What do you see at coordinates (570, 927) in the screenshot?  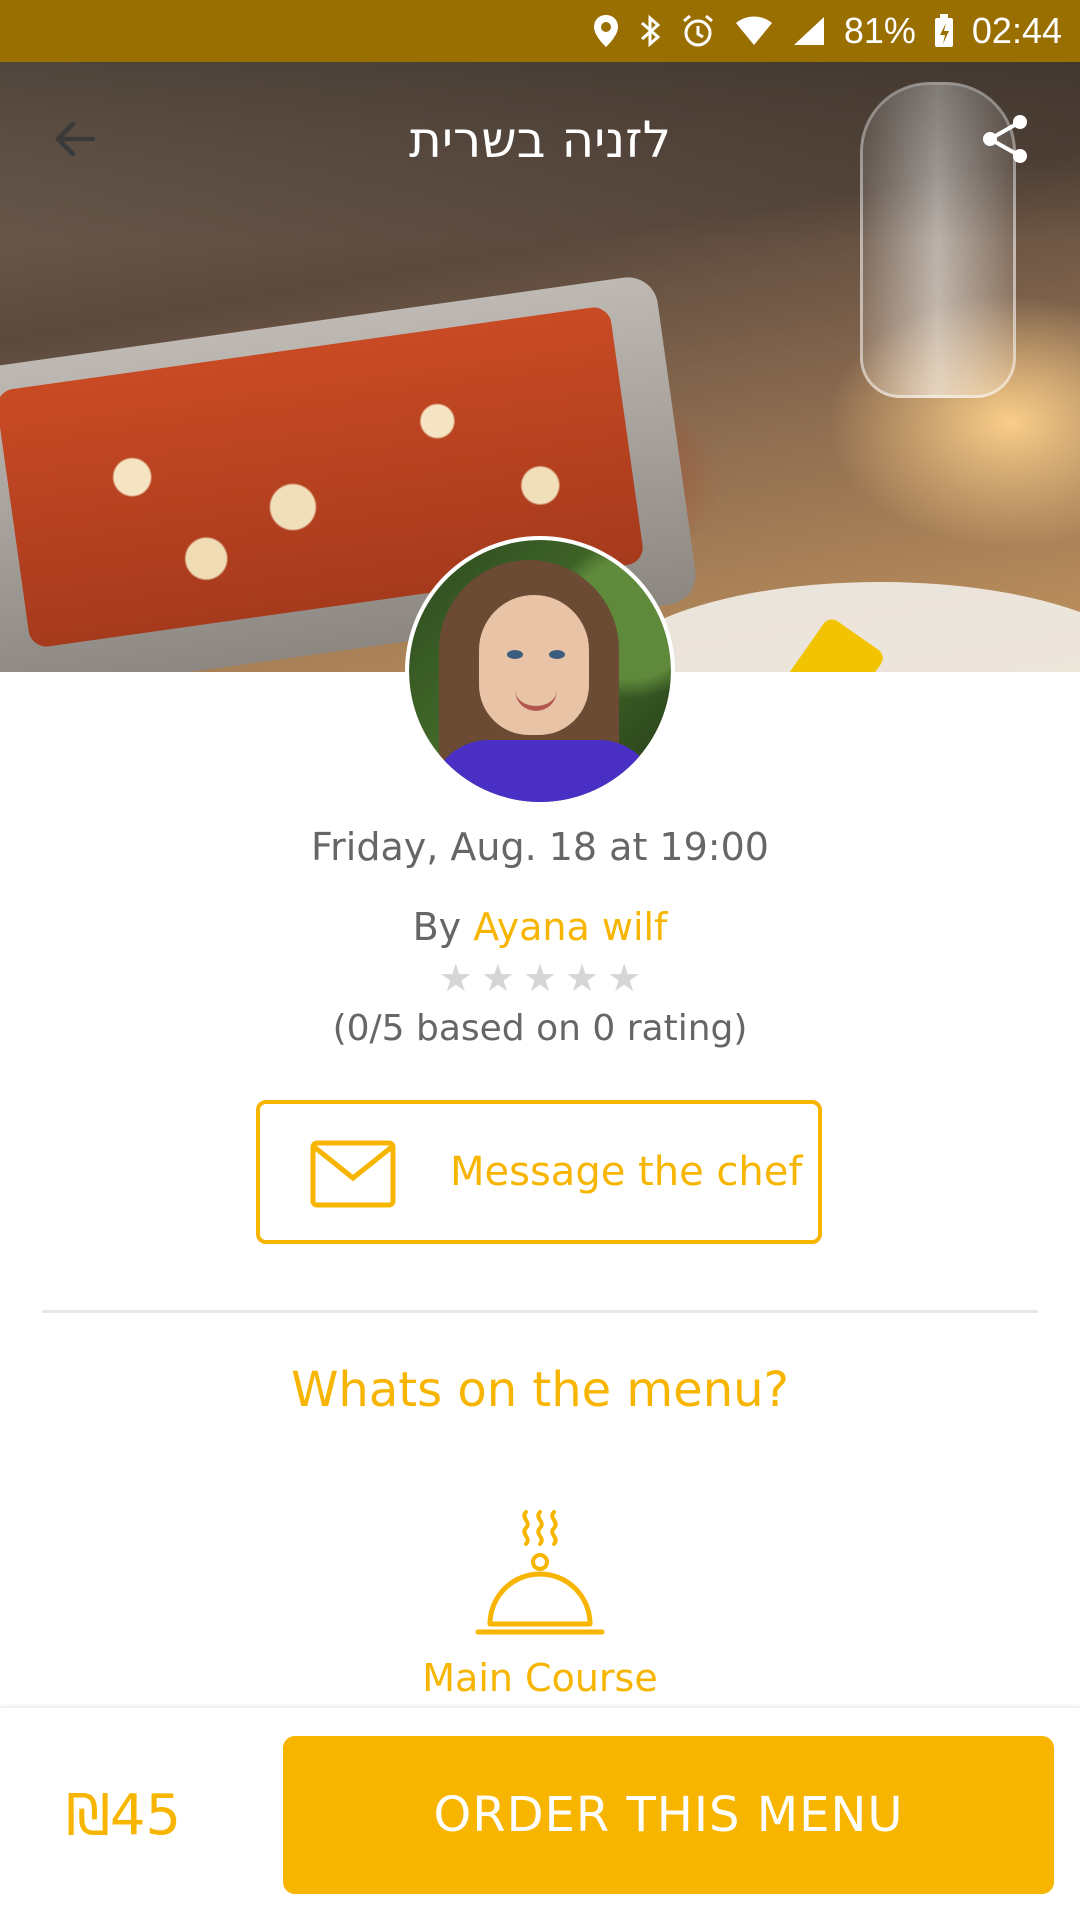 I see `chef-name-link: Ayana wilf` at bounding box center [570, 927].